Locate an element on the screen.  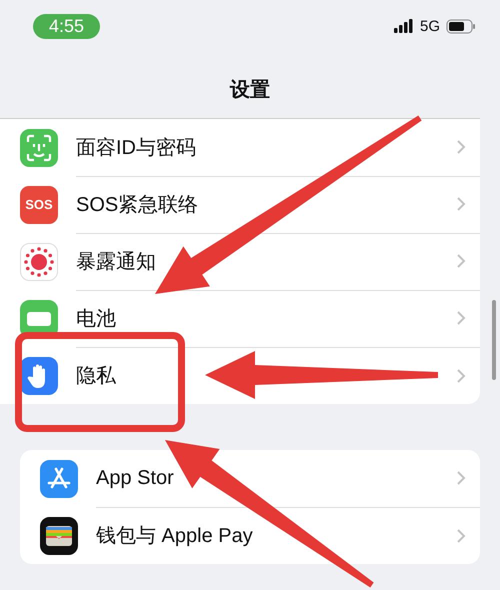
row-label: 电池 is located at coordinates (96, 319).